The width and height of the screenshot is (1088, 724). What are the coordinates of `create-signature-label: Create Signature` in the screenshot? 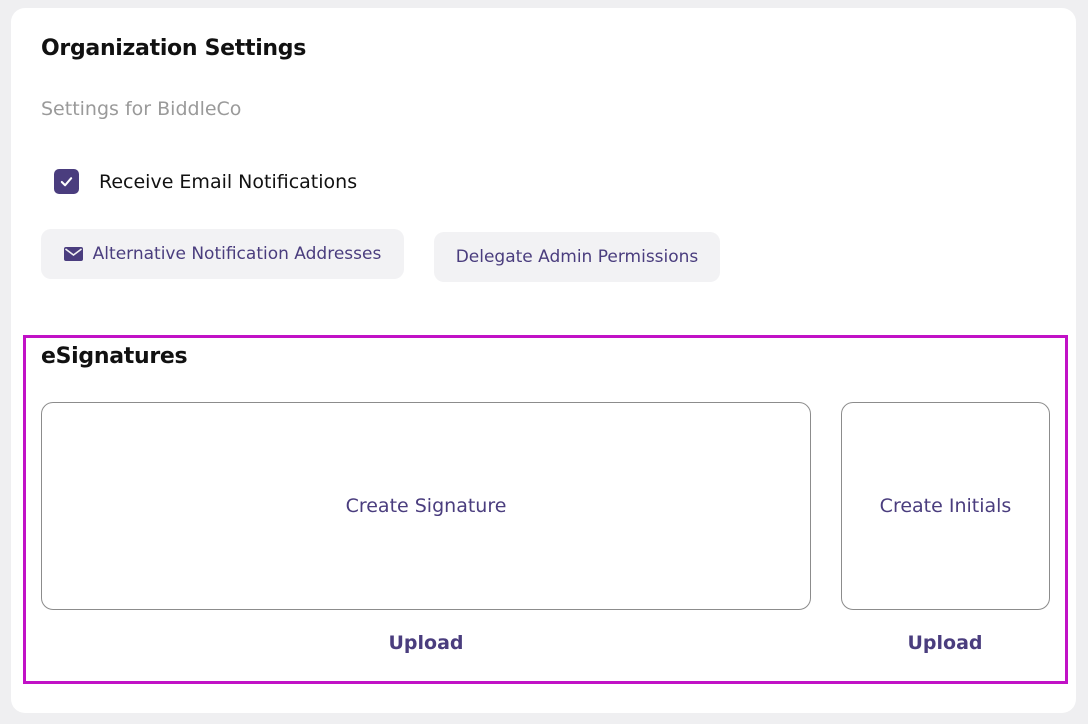 It's located at (426, 506).